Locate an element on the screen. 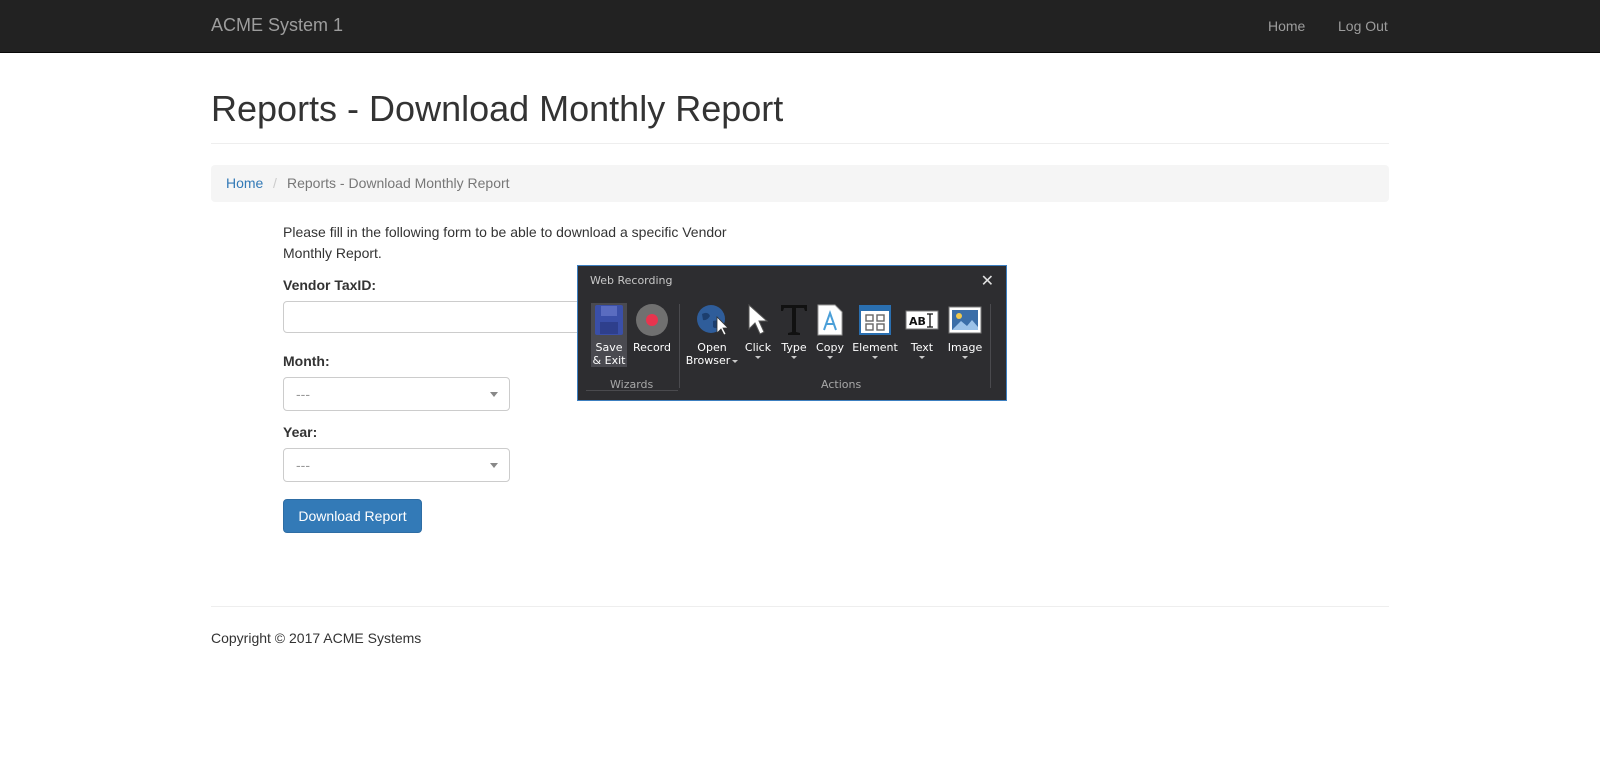 The image size is (1600, 782). wizards-group-label: Wizards is located at coordinates (632, 384).